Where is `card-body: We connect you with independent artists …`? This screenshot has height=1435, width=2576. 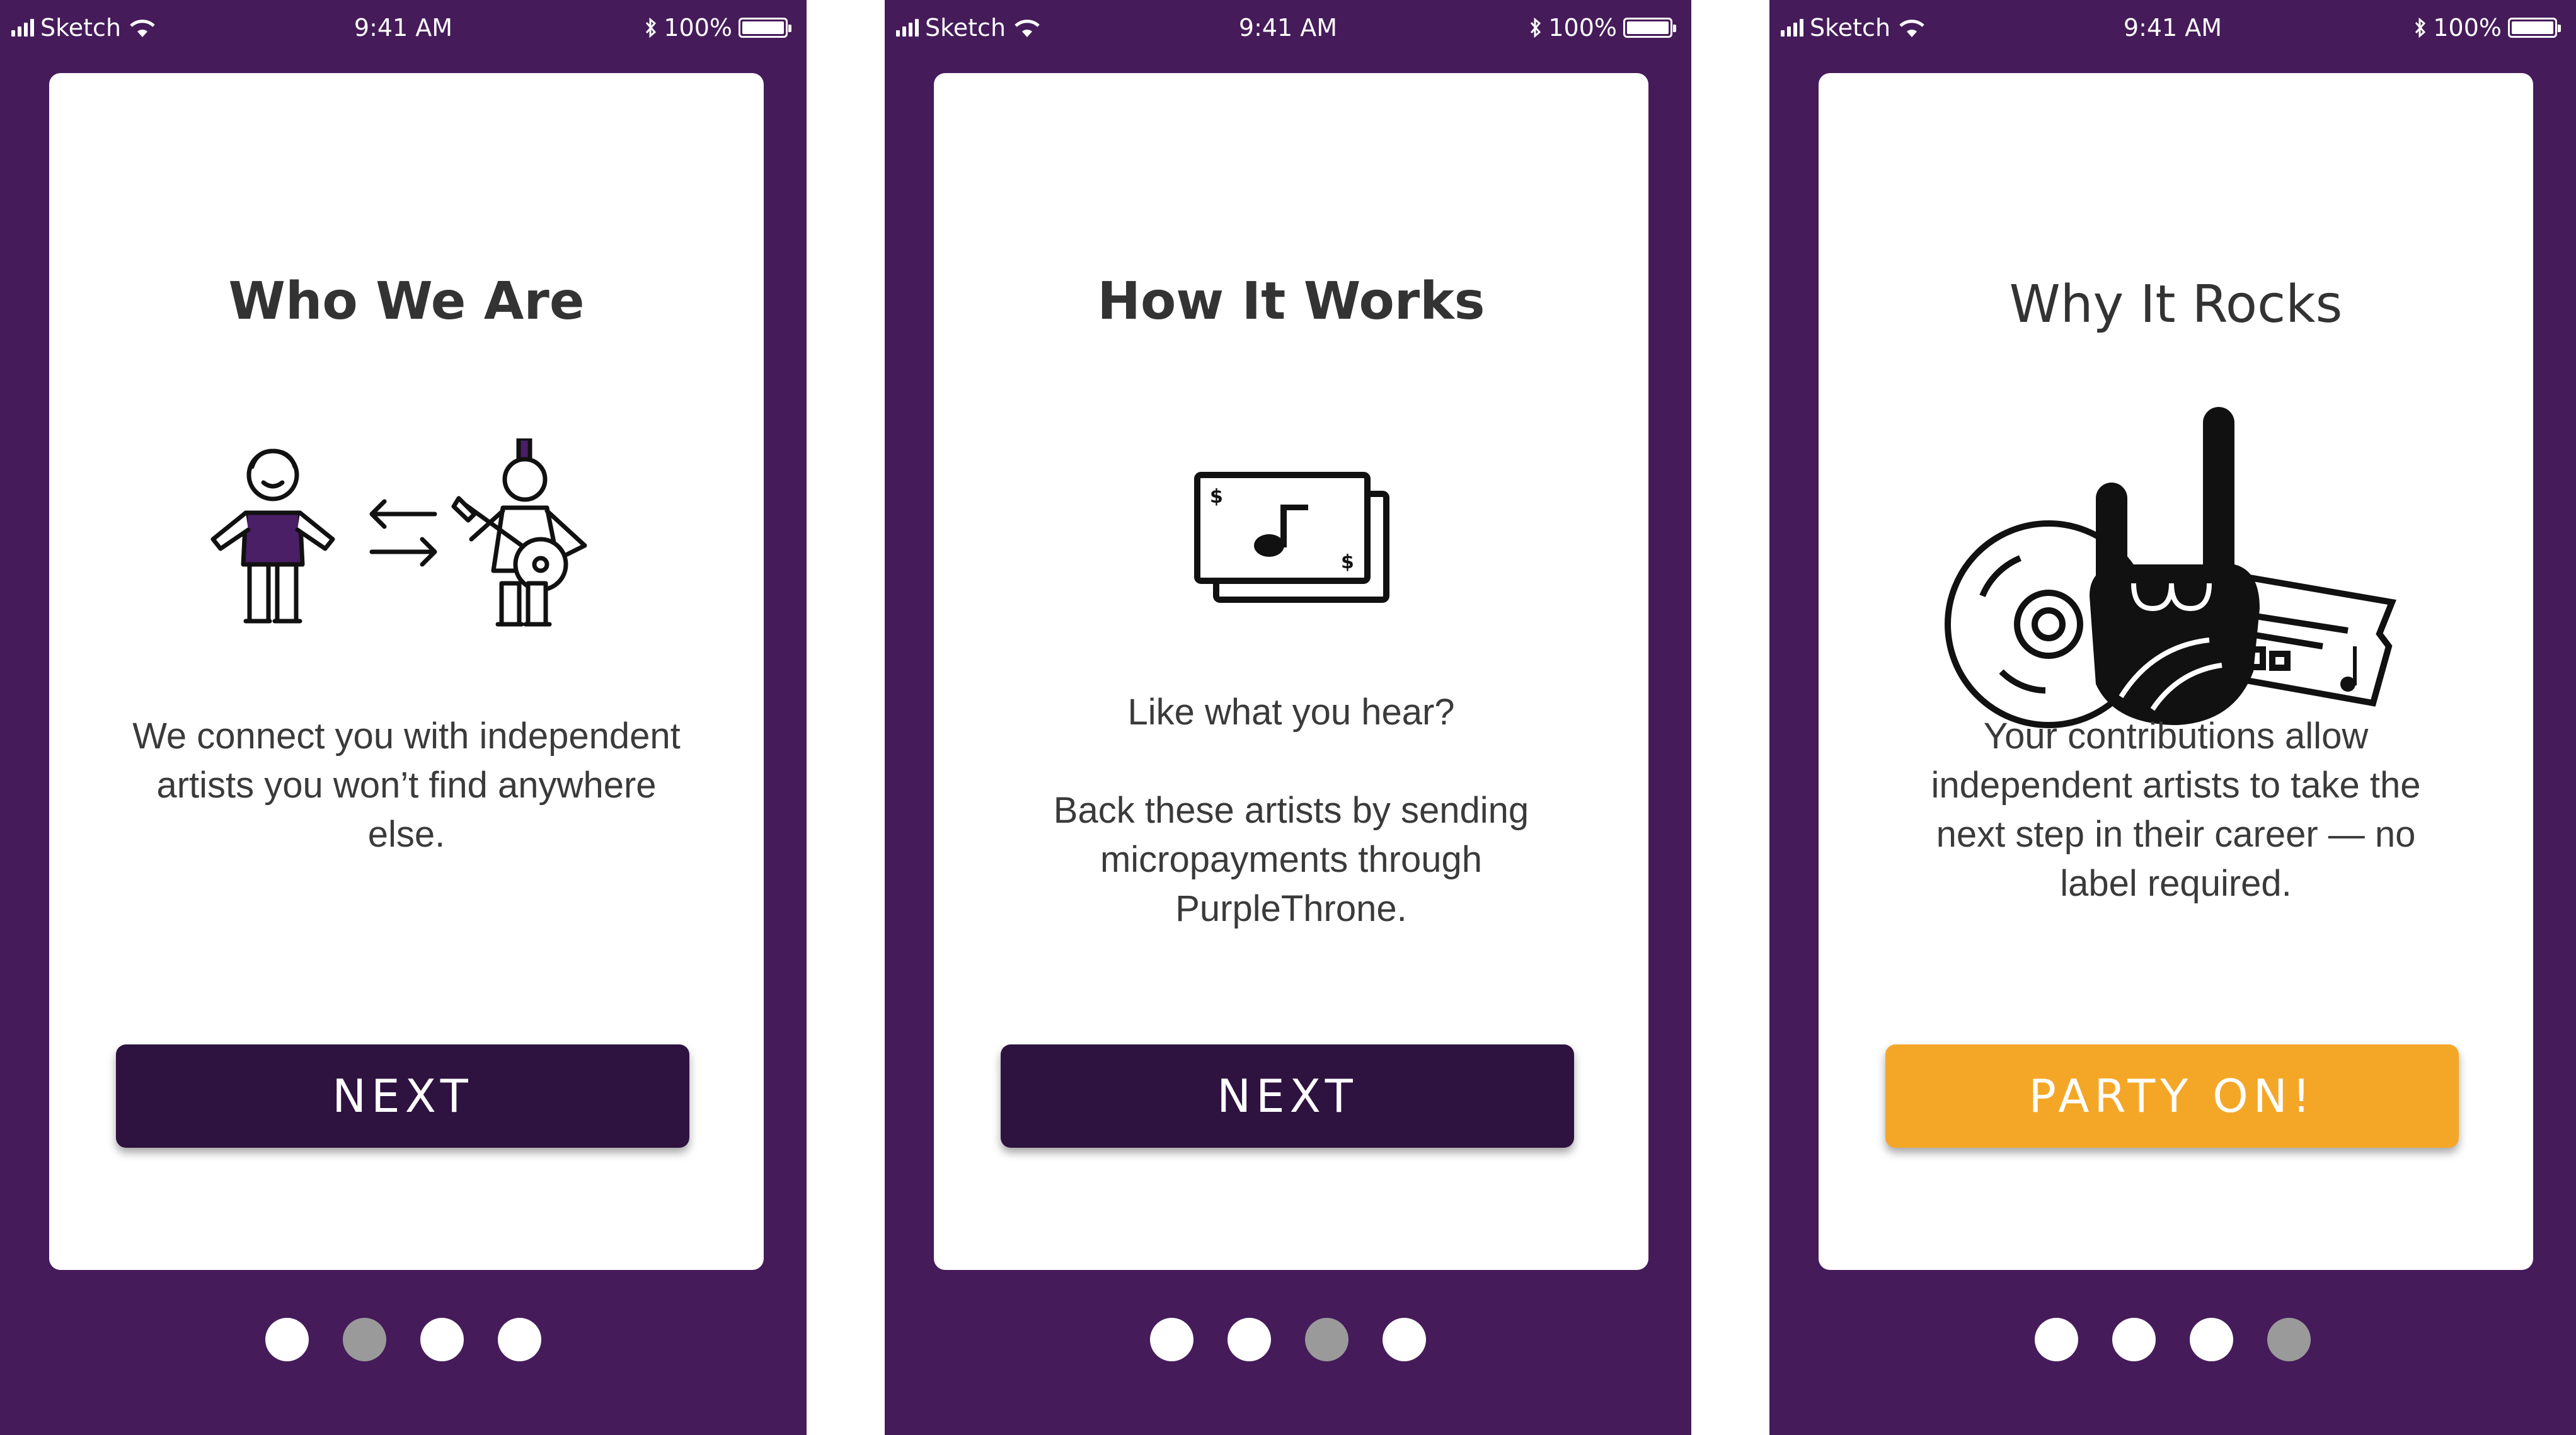
card-body: We connect you with independent artists … is located at coordinates (406, 785).